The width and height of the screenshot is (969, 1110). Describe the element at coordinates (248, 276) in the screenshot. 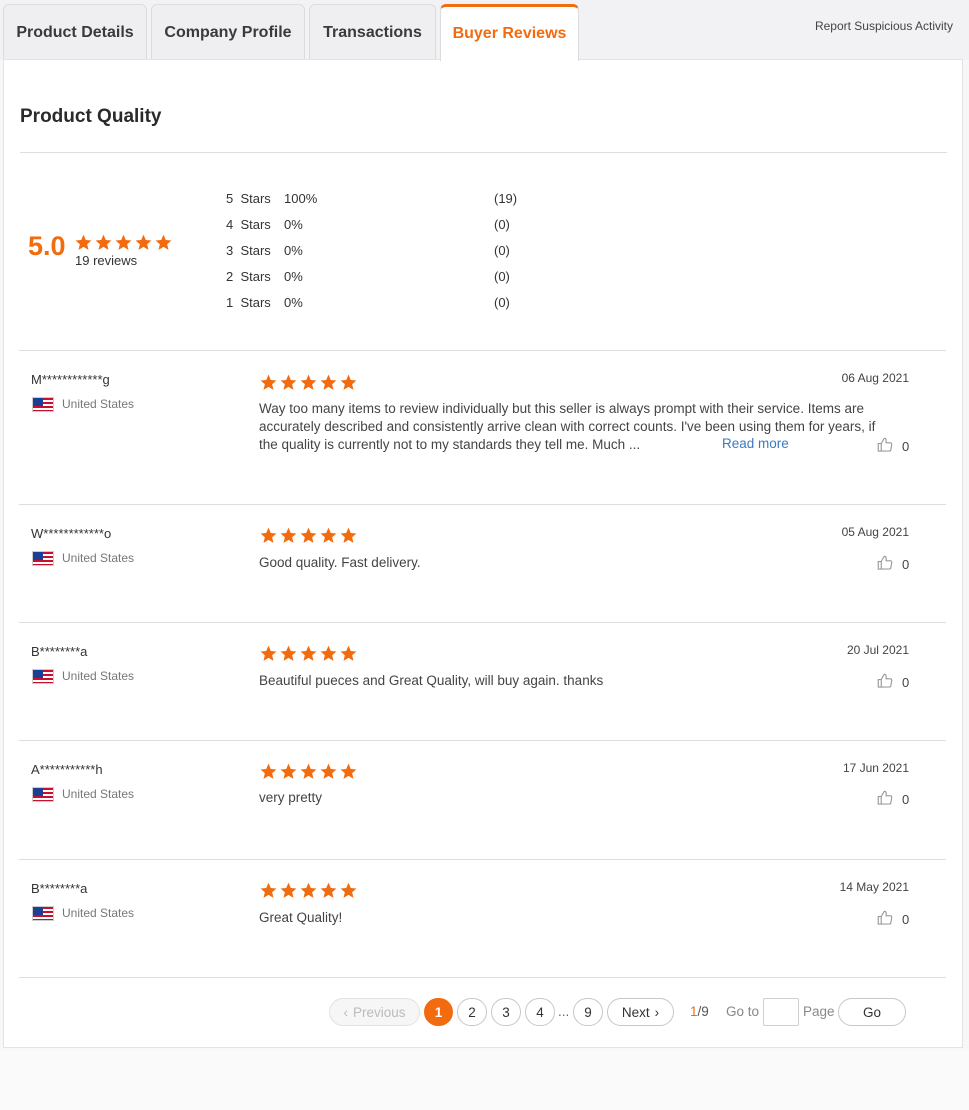

I see `distribution-label: 2 Stars` at that location.